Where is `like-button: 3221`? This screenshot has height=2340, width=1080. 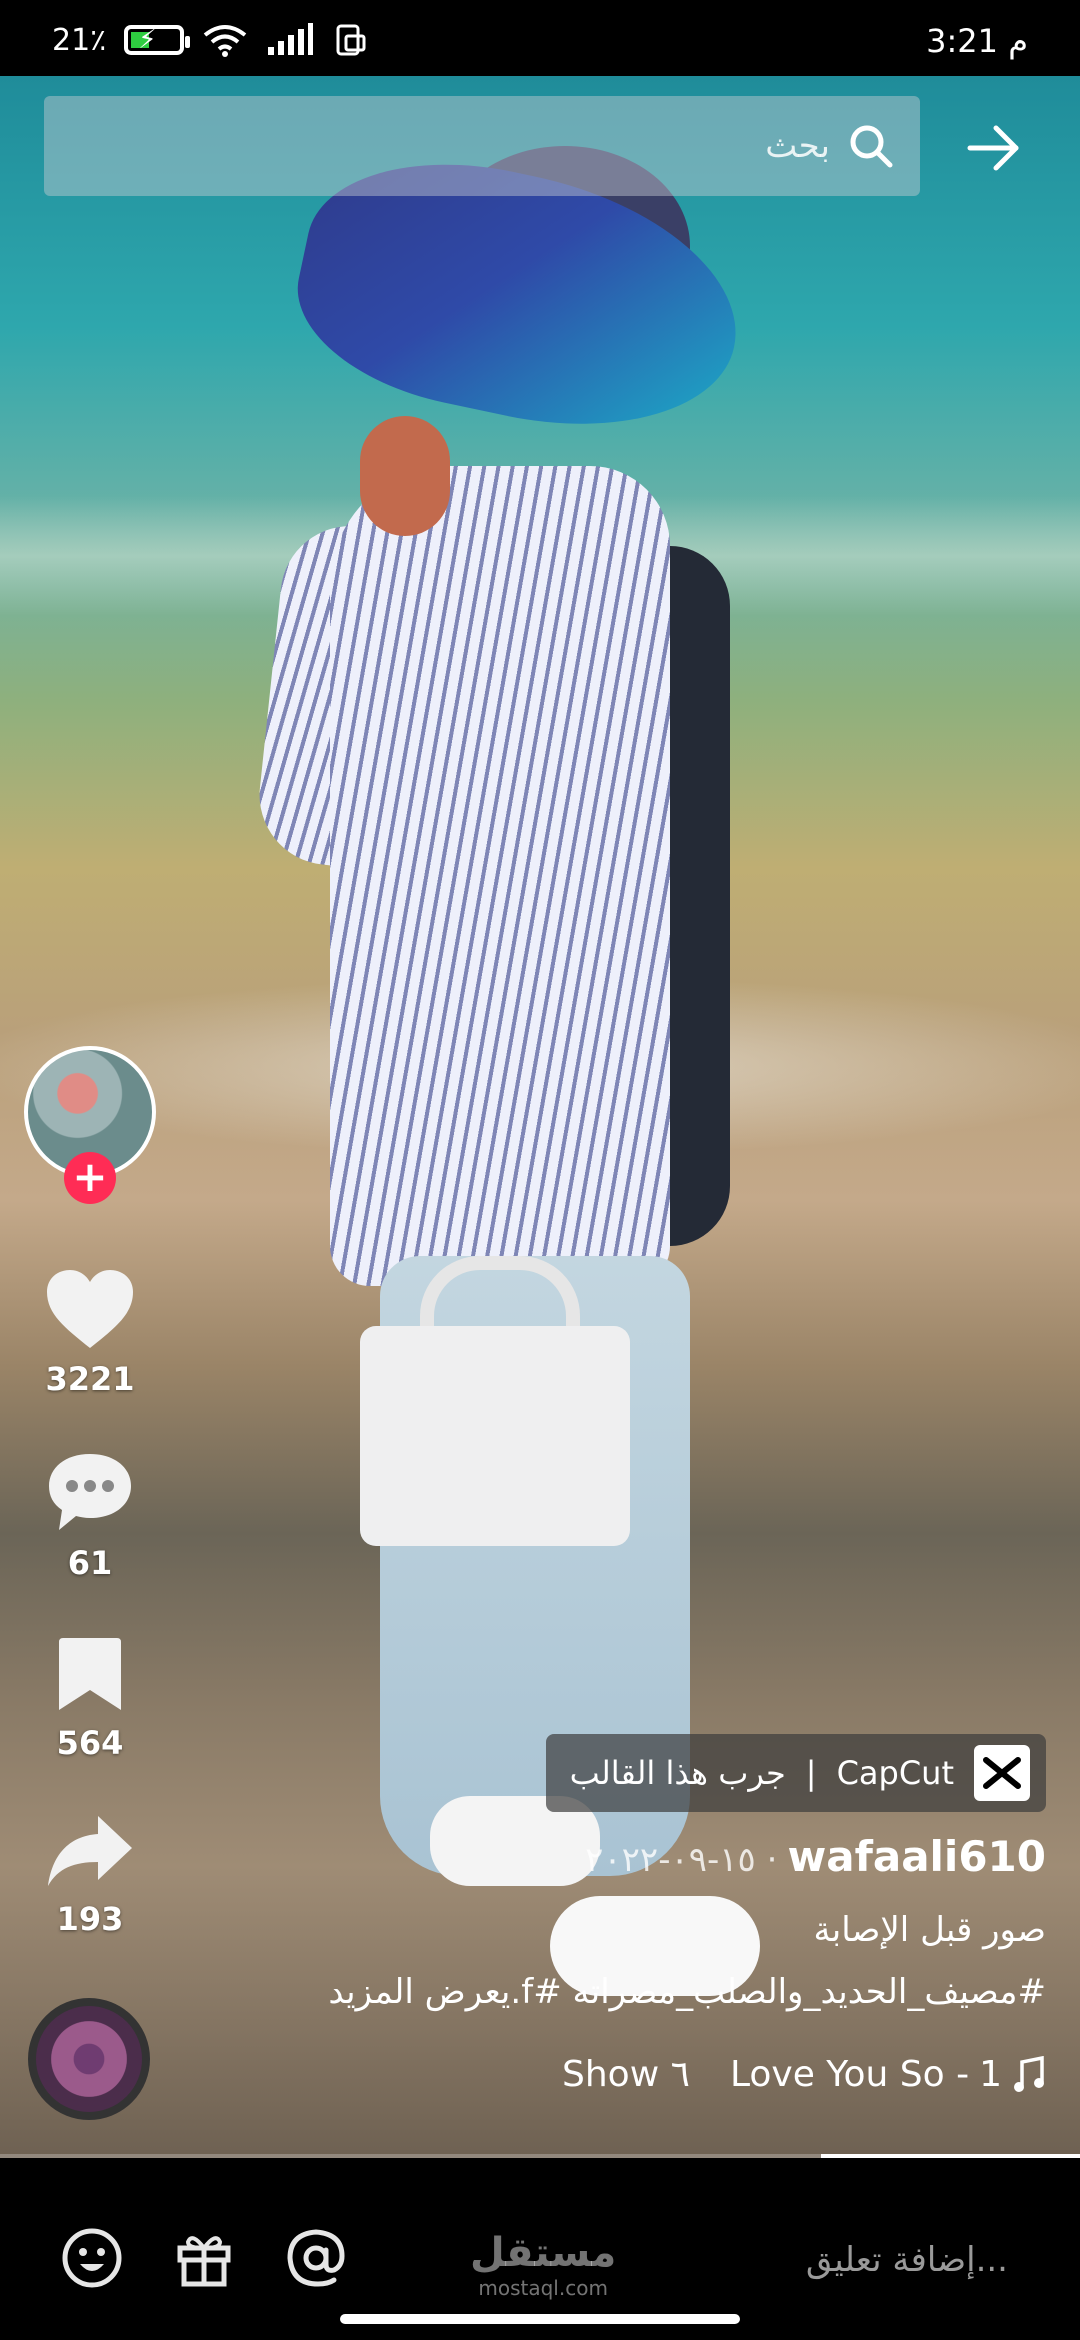 like-button: 3221 is located at coordinates (90, 1333).